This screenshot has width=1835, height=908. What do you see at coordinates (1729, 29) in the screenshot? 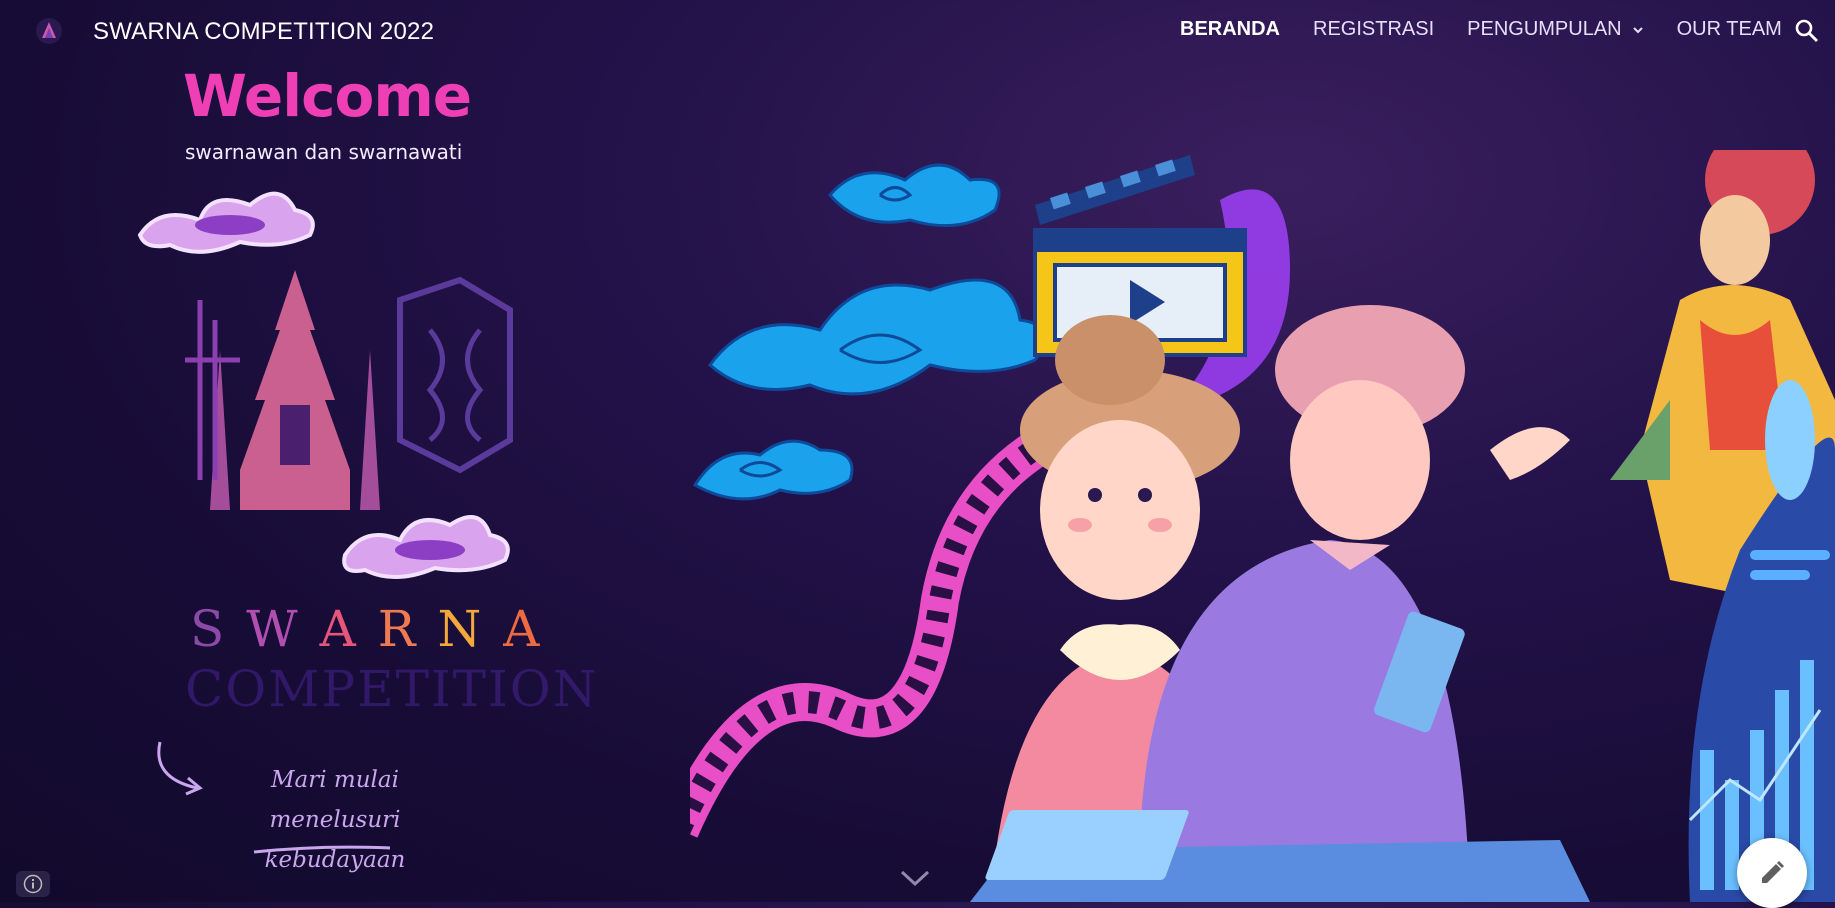
I see `nav-item-our-team: OUR TEAM` at bounding box center [1729, 29].